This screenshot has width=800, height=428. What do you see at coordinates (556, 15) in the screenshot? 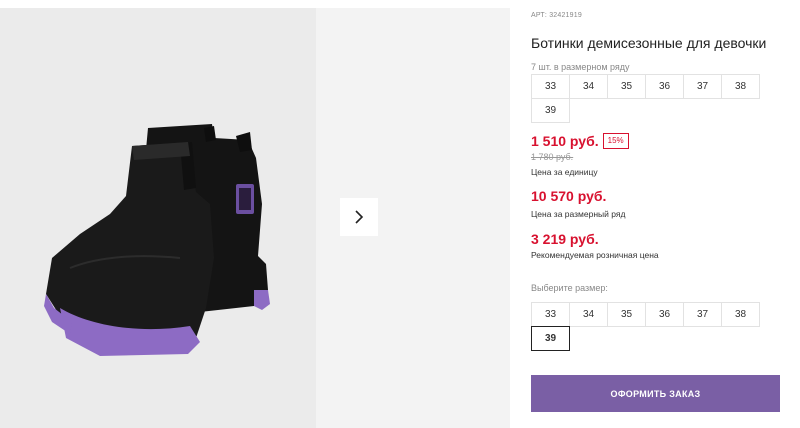
I see `article-number: АРТ: 32421919` at bounding box center [556, 15].